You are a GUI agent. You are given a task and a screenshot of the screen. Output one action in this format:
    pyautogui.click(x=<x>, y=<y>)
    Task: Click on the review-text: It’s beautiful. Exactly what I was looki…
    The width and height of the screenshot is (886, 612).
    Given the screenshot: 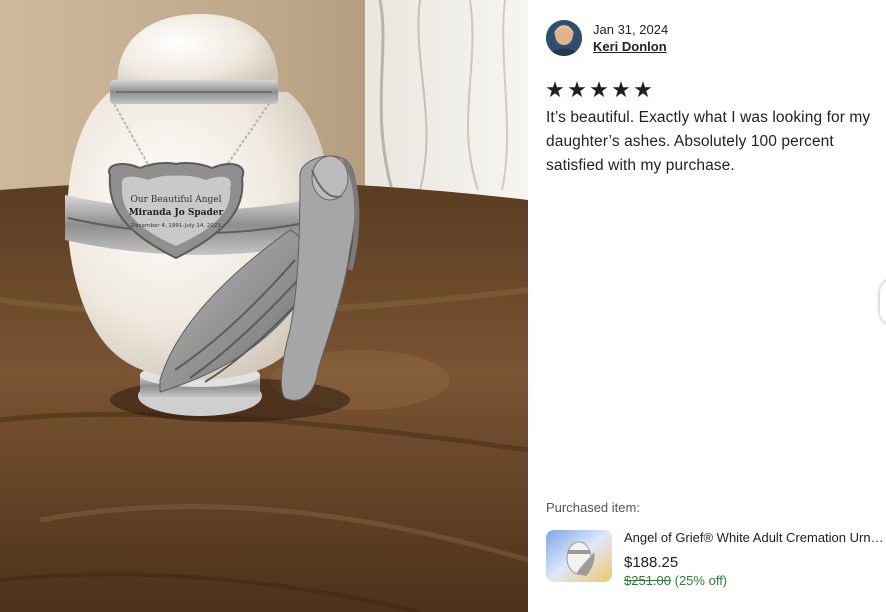 What is the action you would take?
    pyautogui.click(x=708, y=141)
    